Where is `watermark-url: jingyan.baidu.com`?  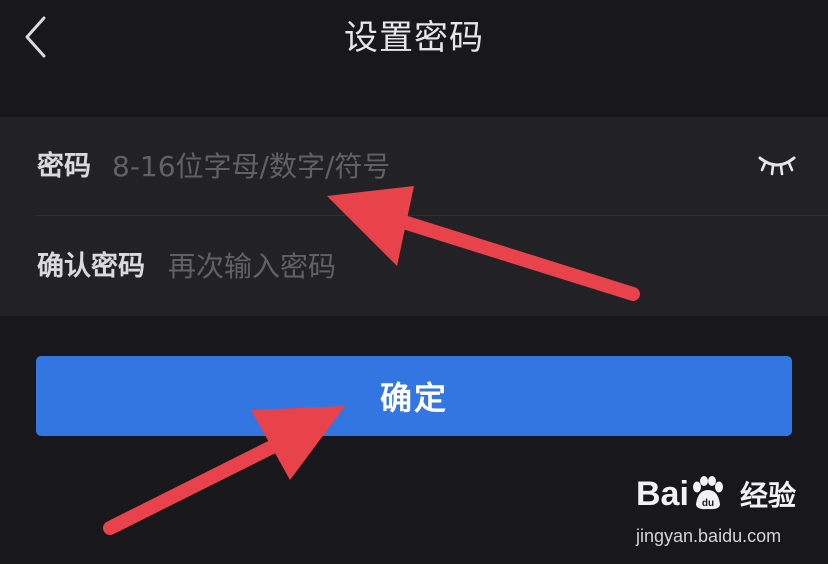
watermark-url: jingyan.baidu.com is located at coordinates (709, 536).